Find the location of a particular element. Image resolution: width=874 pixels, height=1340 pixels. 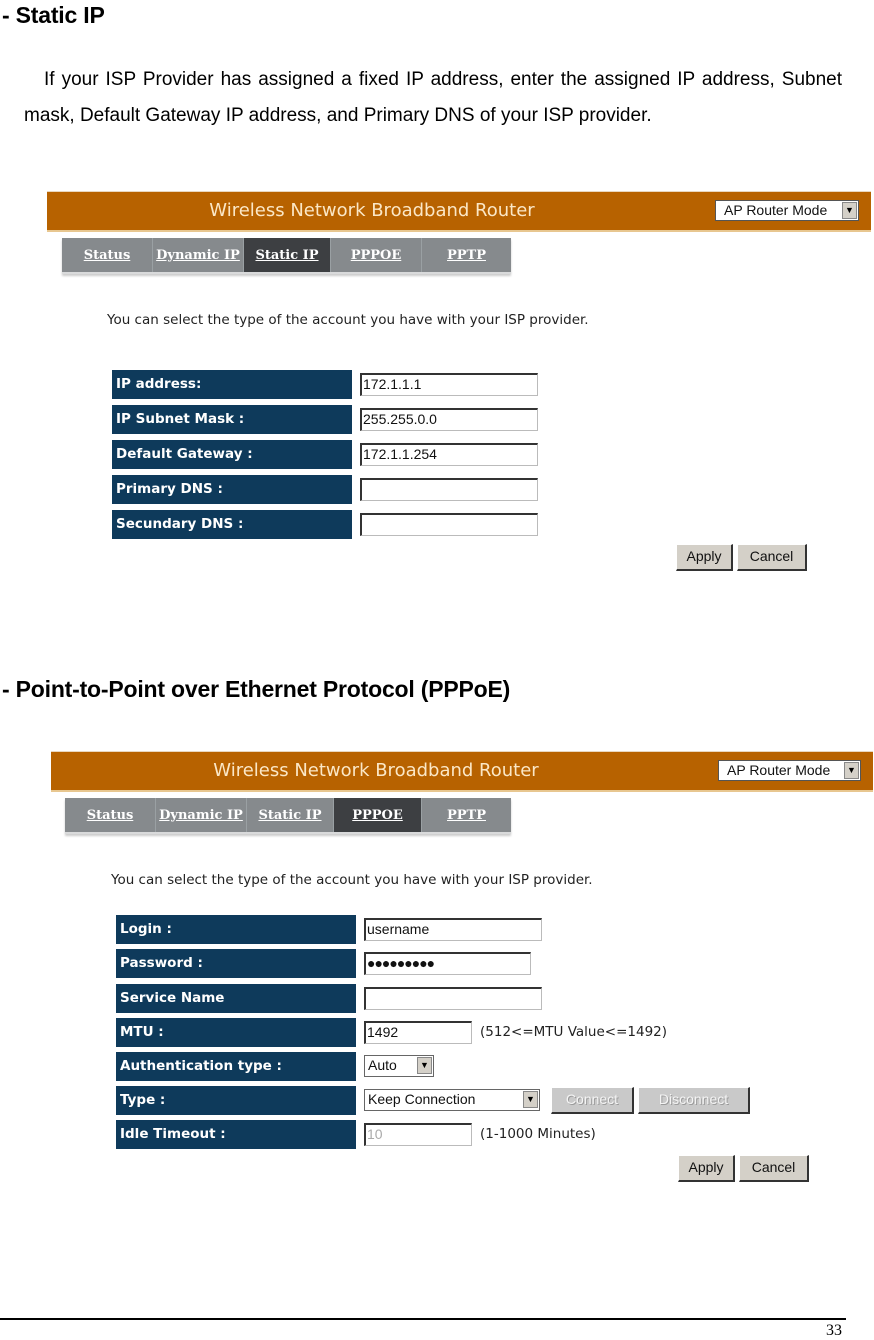

secondary-dns-input is located at coordinates (449, 524).